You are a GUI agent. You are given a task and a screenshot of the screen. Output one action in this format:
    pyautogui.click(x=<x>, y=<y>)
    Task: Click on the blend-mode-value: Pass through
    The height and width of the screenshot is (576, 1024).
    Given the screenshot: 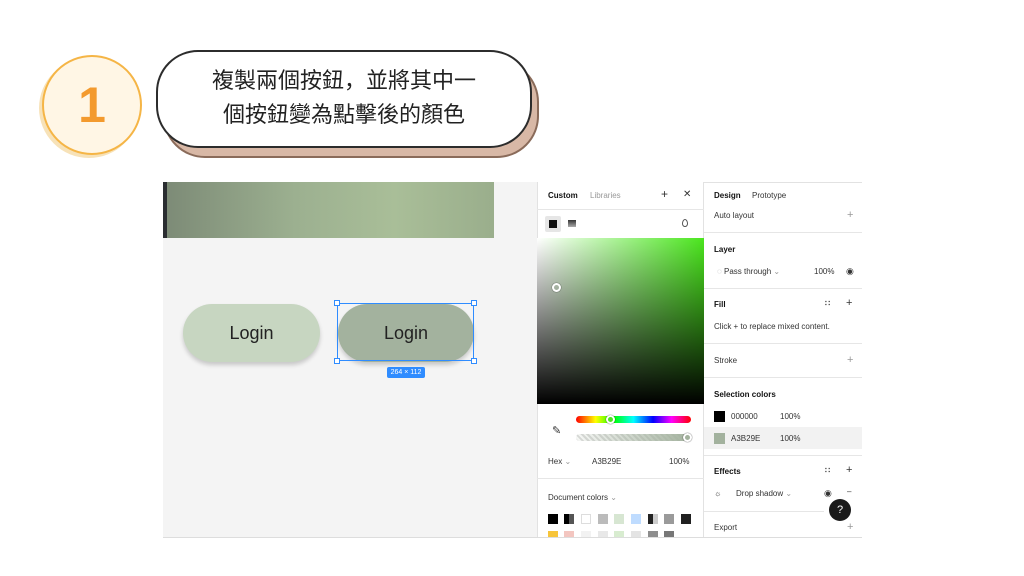 What is the action you would take?
    pyautogui.click(x=748, y=271)
    